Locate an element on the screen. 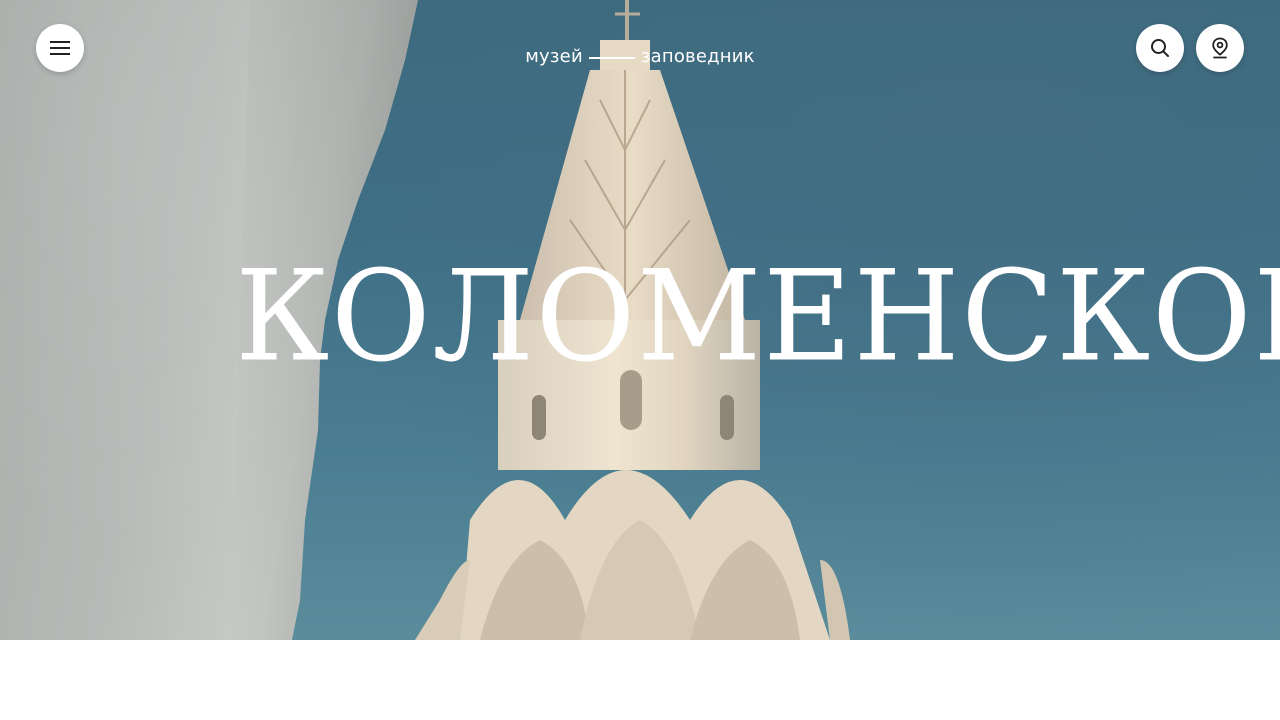 The height and width of the screenshot is (720, 1280). top-navigation-bar: музей заповедник is located at coordinates (640, 50).